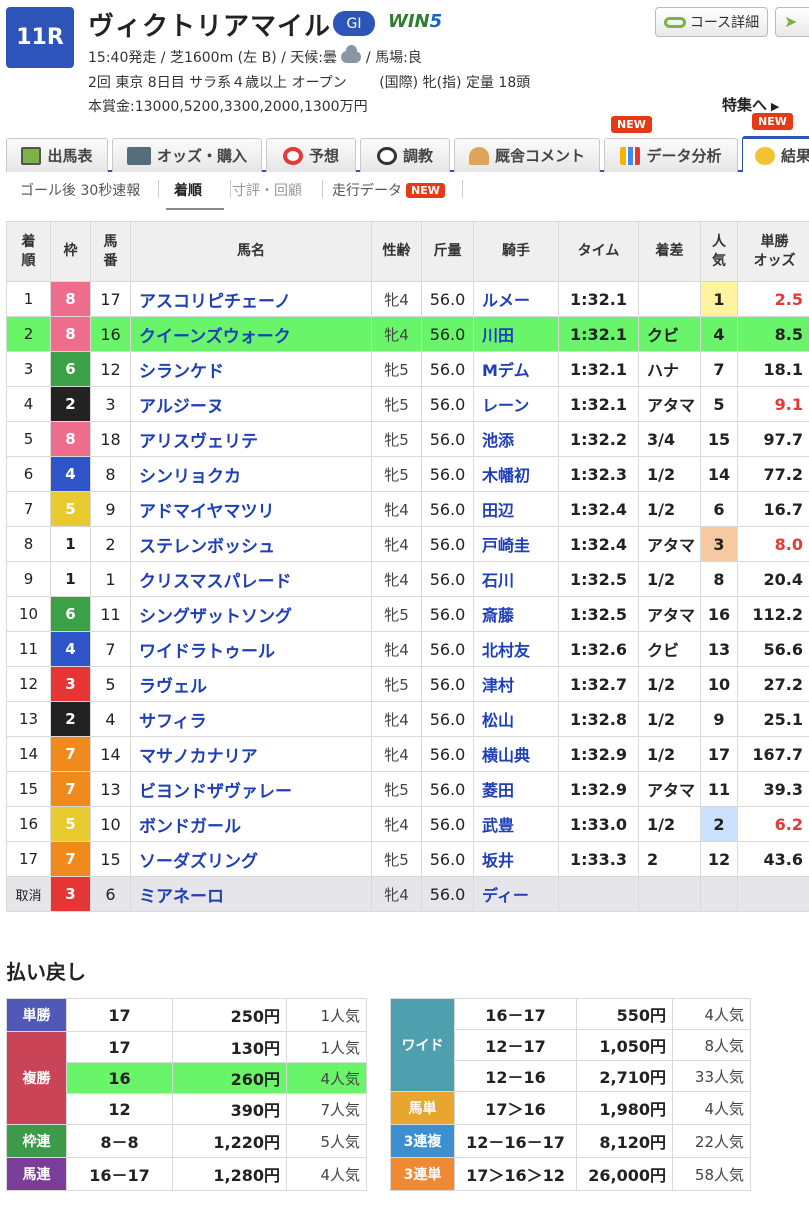  Describe the element at coordinates (516, 579) in the screenshot. I see `cell-jockey: 石川` at that location.